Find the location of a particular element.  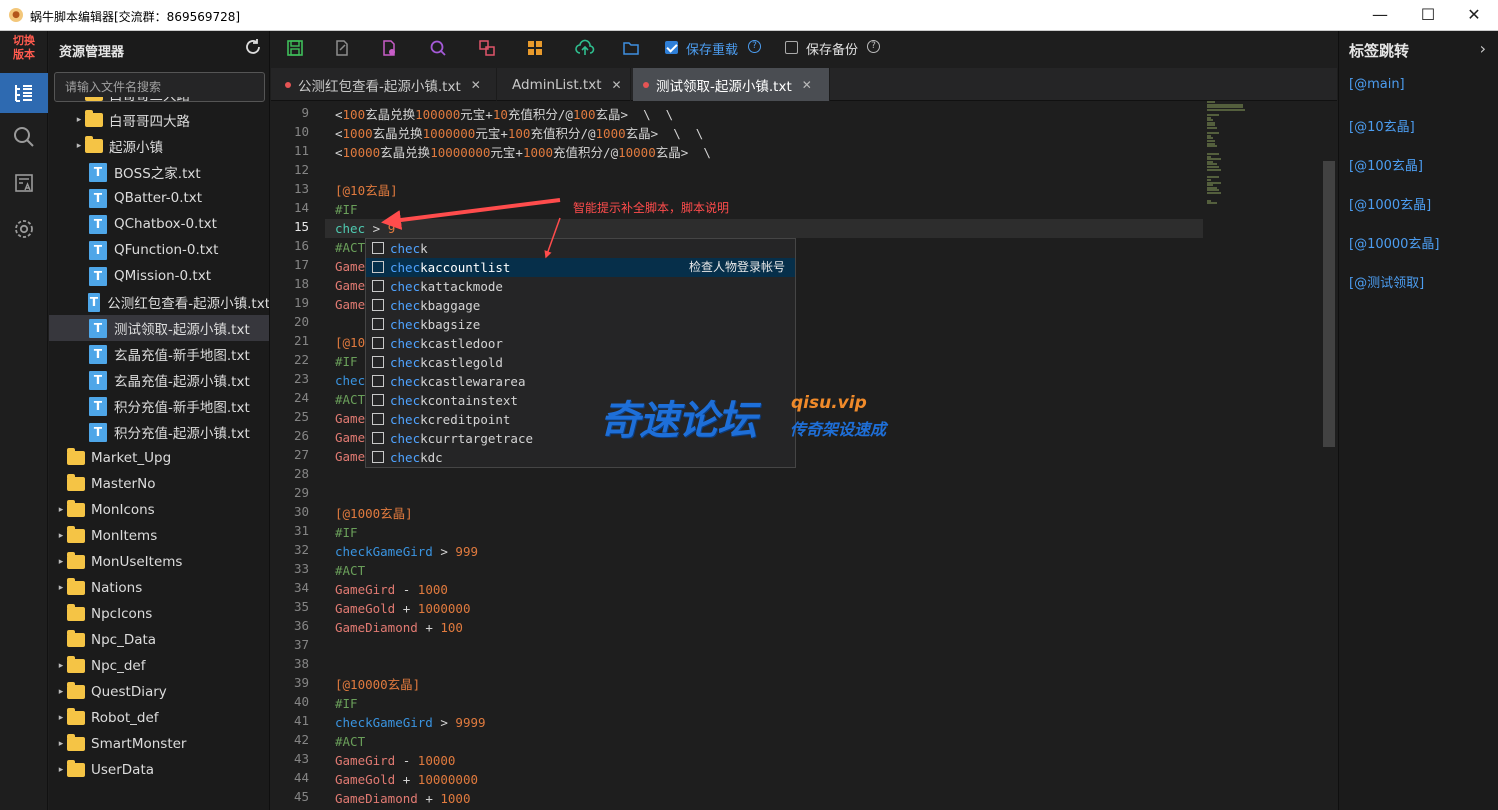

code-line: GameDiamond + 100 is located at coordinates (399, 627).